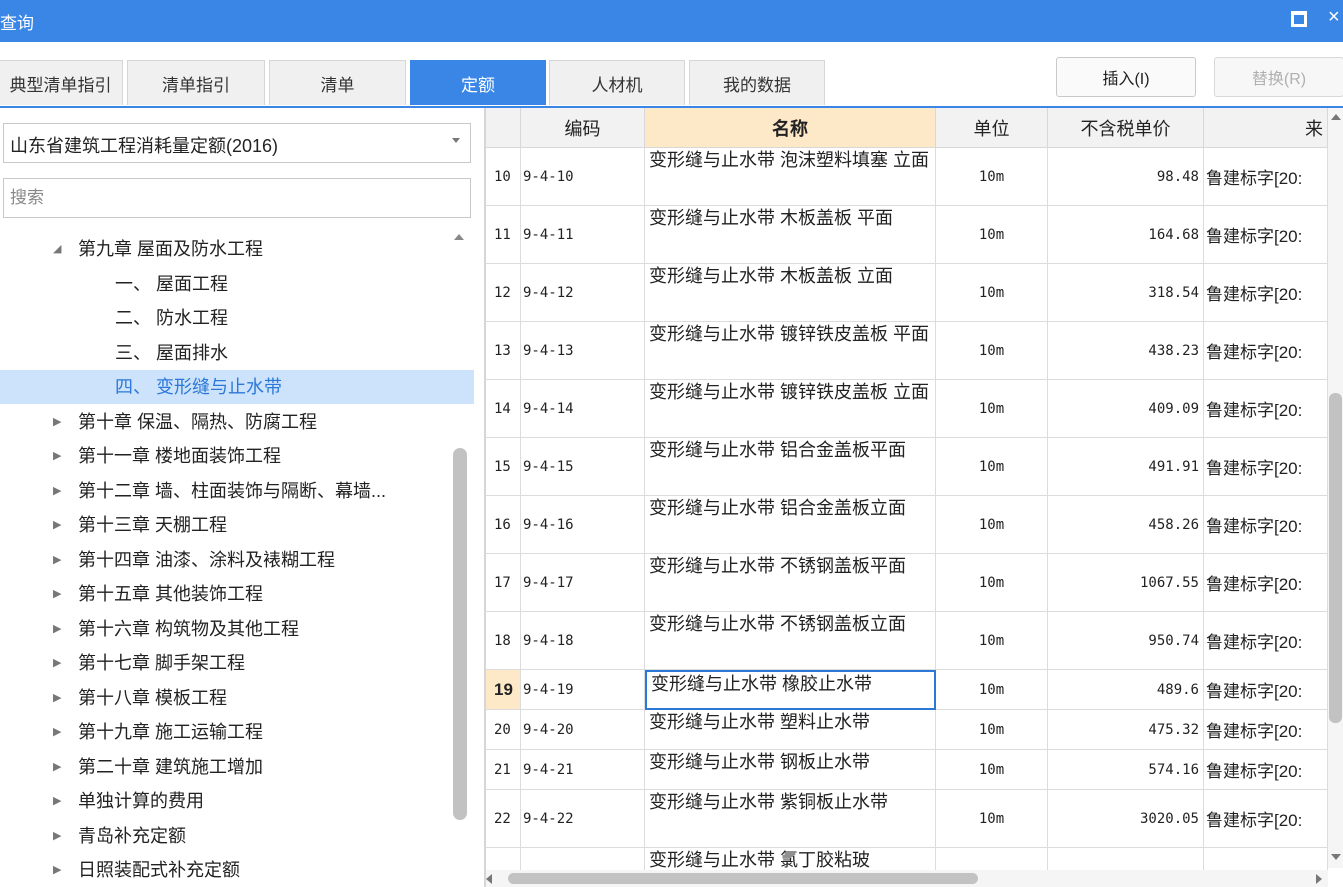  I want to click on cell-code: 9-4-18, so click(583, 641).